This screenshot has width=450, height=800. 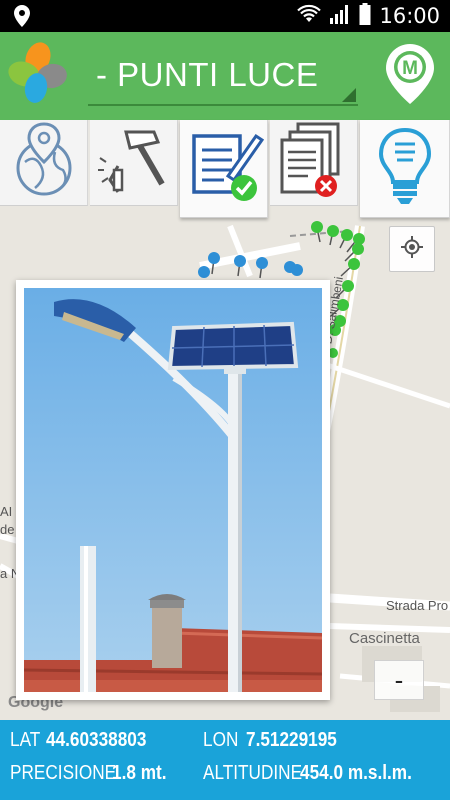 What do you see at coordinates (365, 16) in the screenshot?
I see `battery-icon` at bounding box center [365, 16].